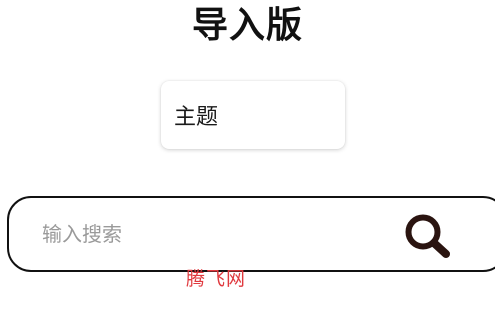  I want to click on theme-button: 主题, so click(253, 115).